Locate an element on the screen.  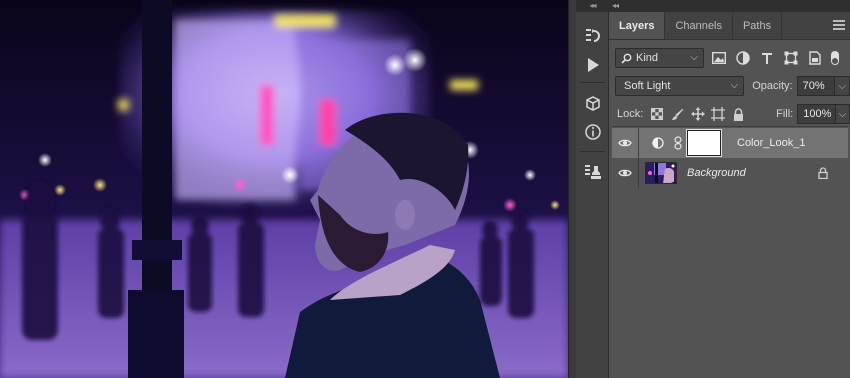
clone-source-icon is located at coordinates (592, 172).